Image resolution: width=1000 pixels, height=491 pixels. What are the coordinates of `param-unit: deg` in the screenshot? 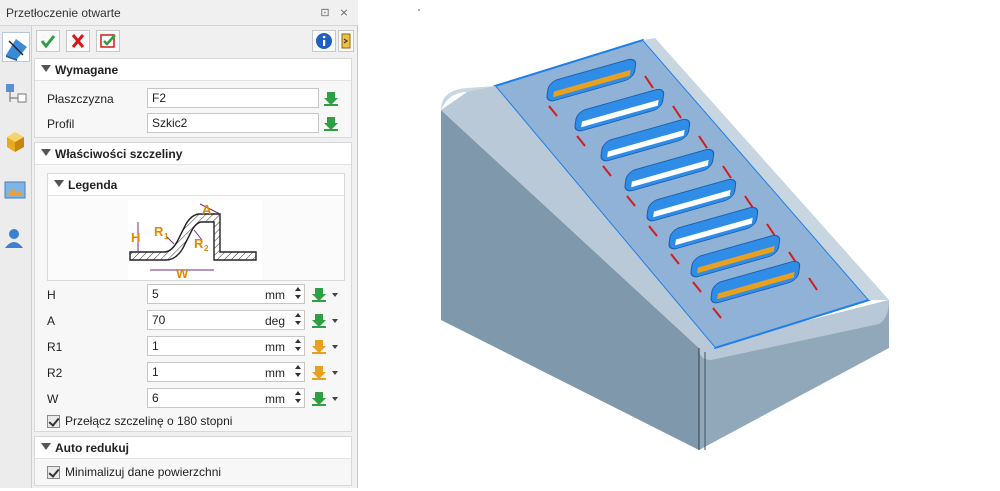 It's located at (275, 321).